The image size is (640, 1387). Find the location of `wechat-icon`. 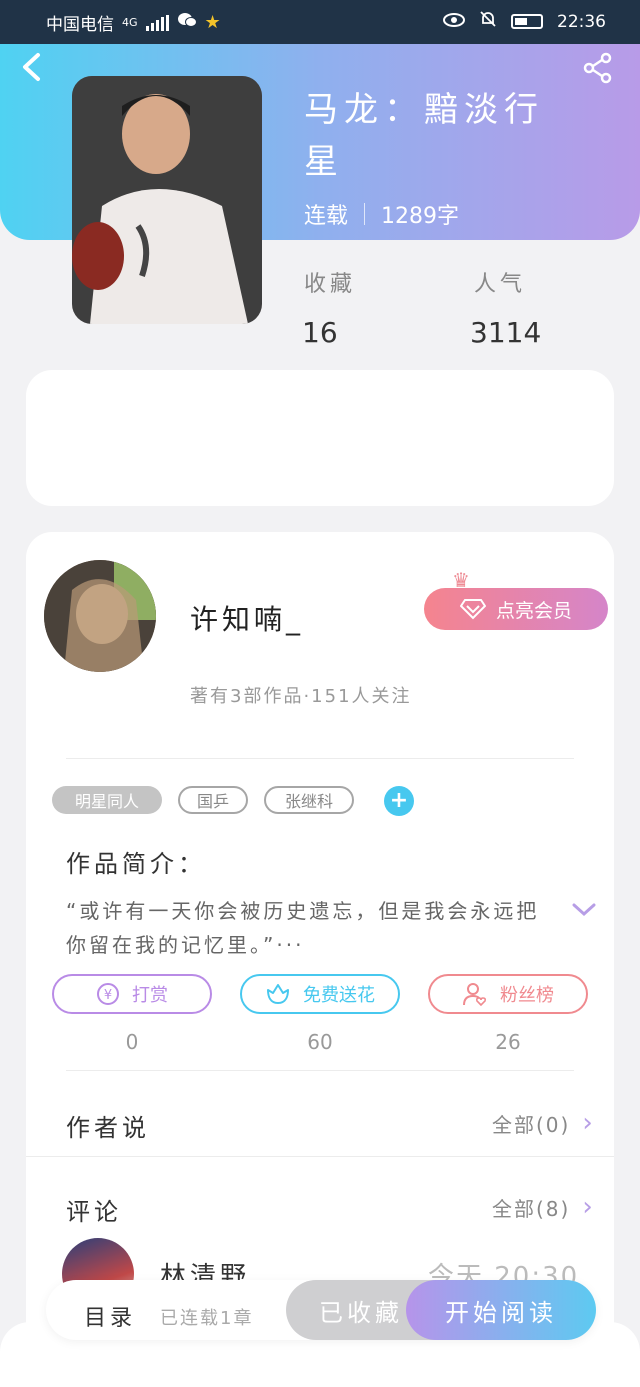

wechat-icon is located at coordinates (187, 22).